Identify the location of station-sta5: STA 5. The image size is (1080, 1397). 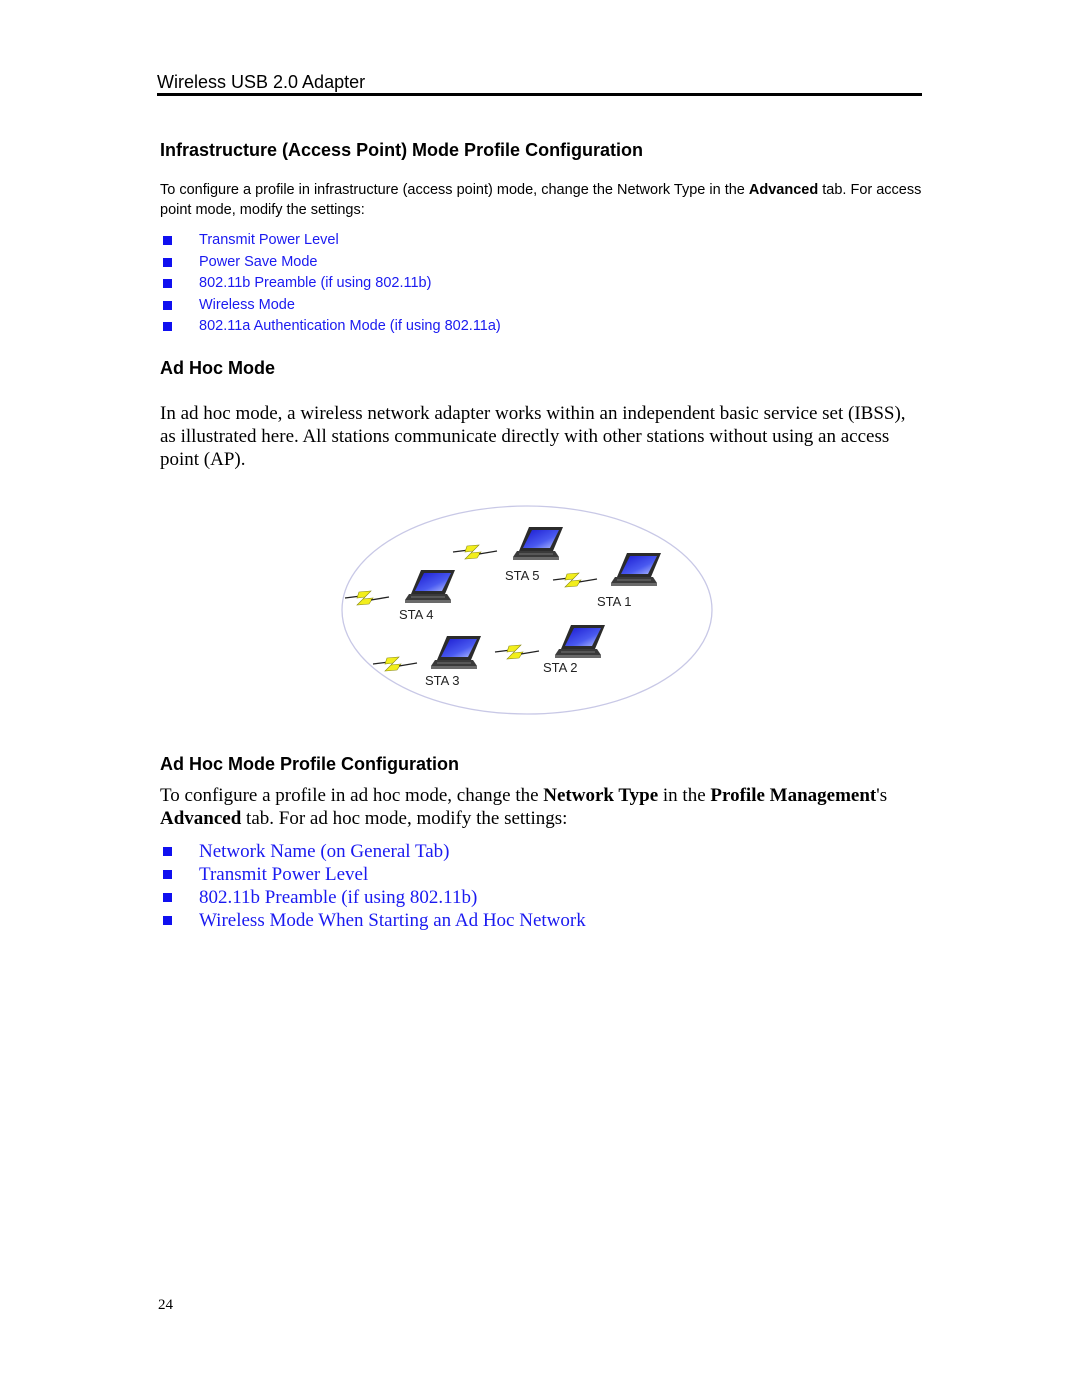
(508, 554).